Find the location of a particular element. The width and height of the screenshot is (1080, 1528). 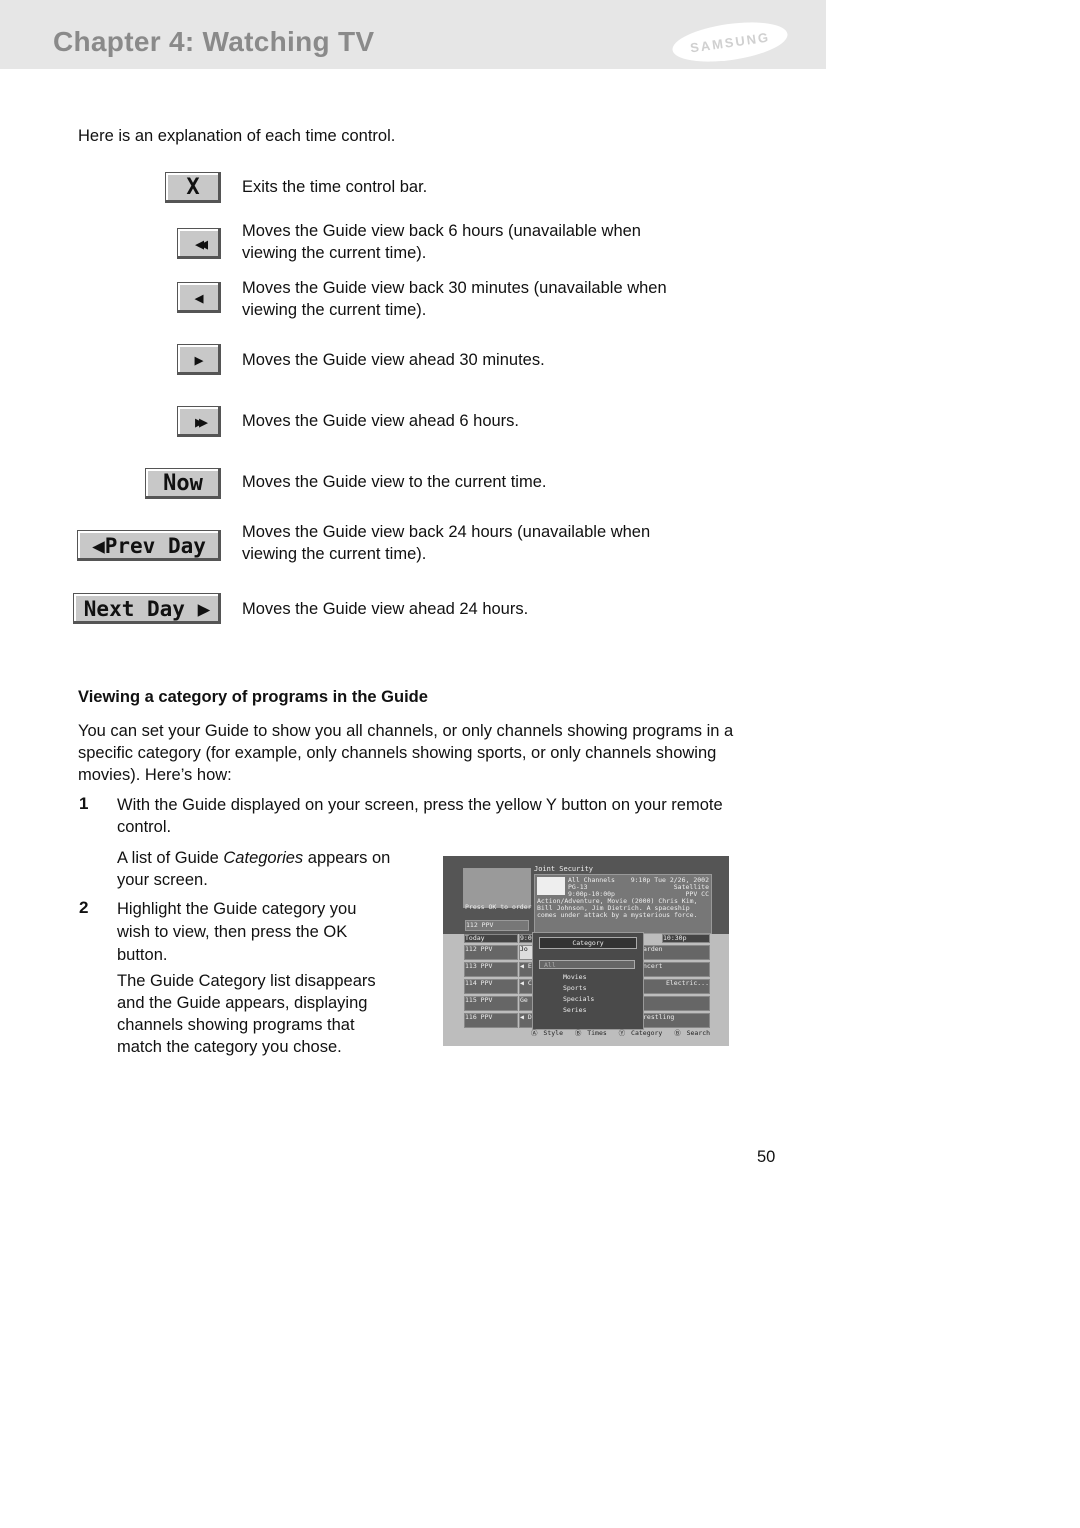

channel: 114 PPV is located at coordinates (491, 986).